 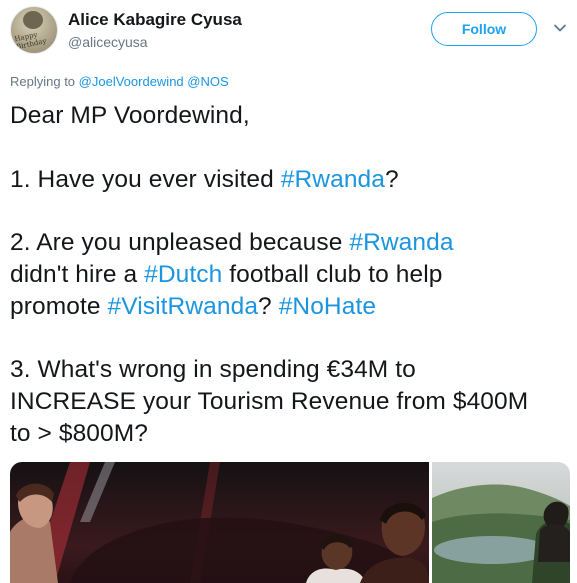 I want to click on follow-button: Follow, so click(x=484, y=29).